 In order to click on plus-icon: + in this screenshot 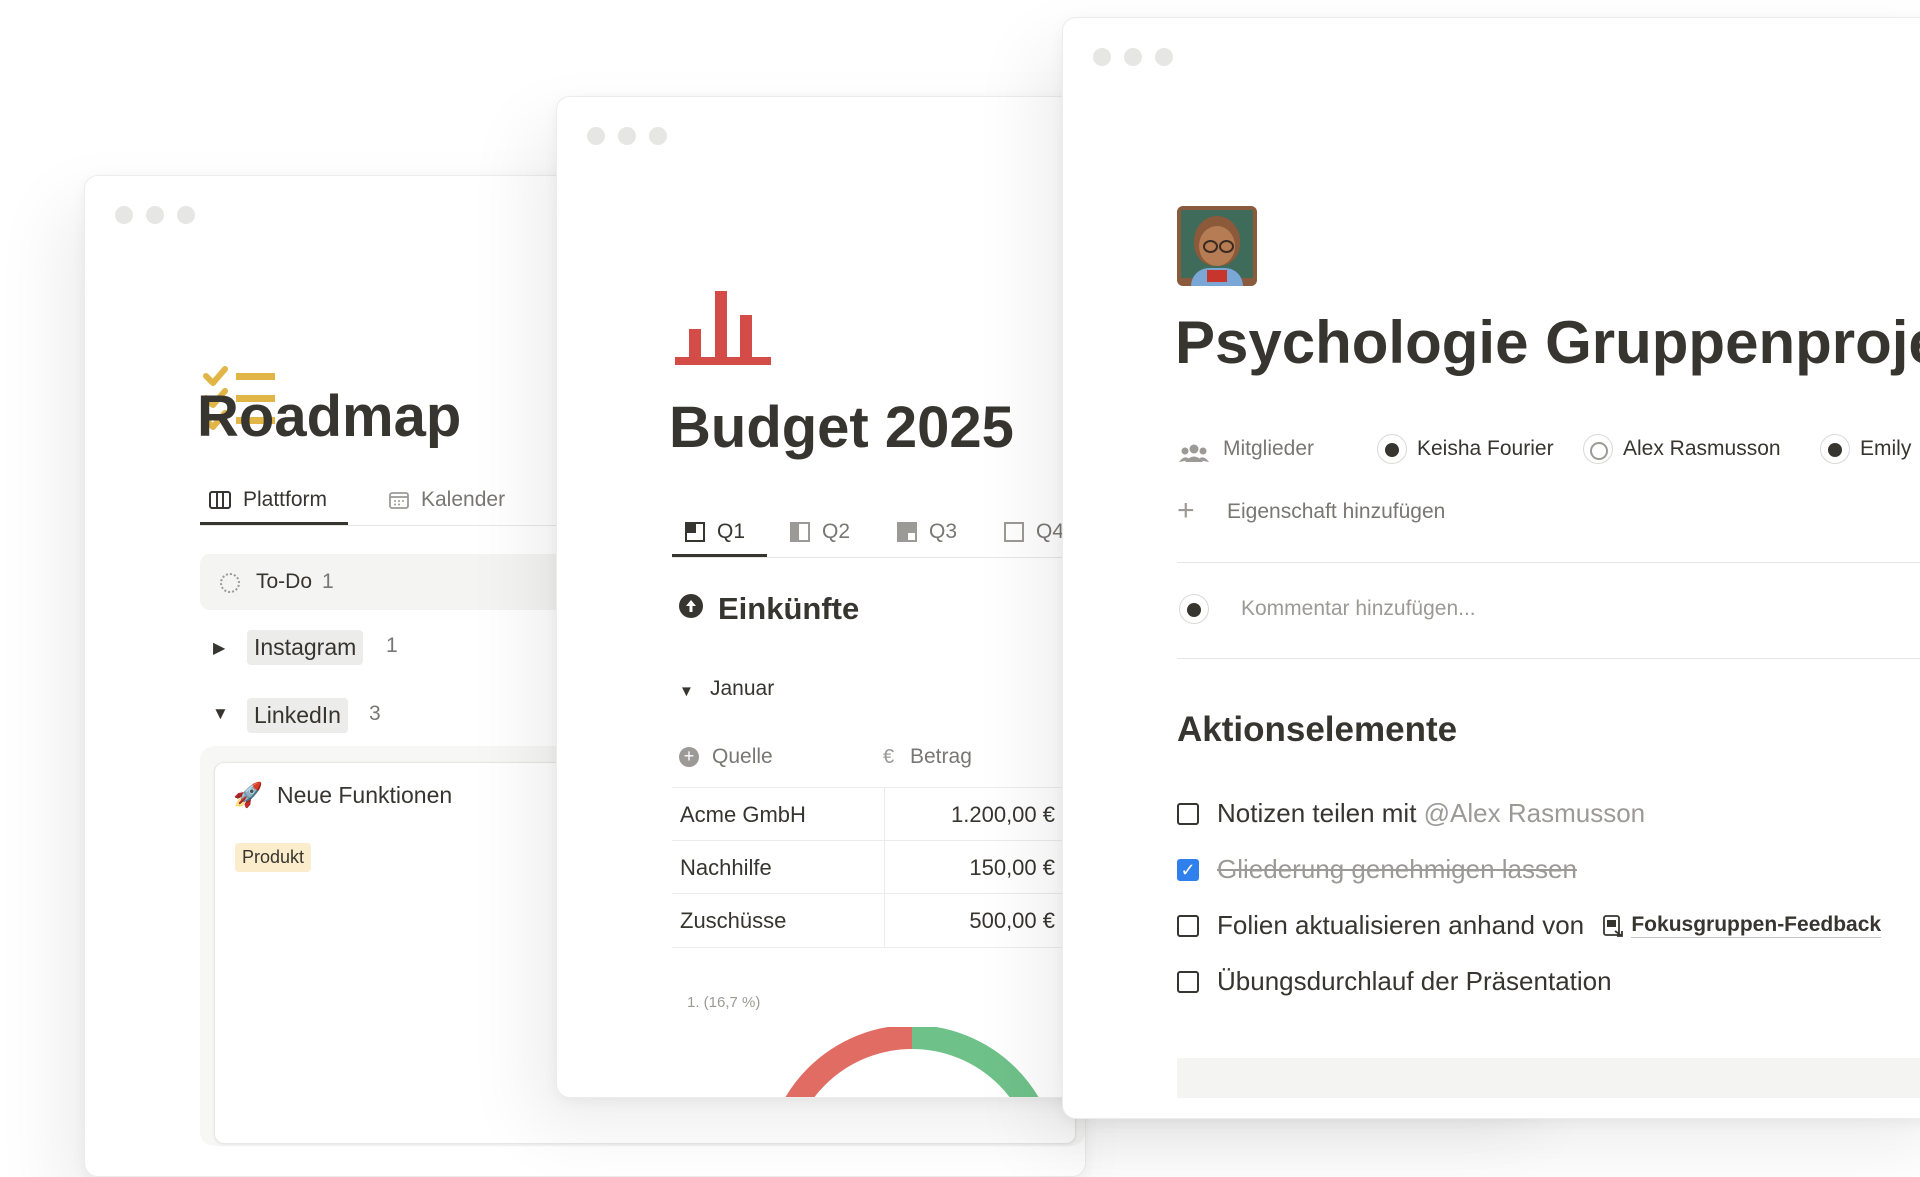, I will do `click(1186, 511)`.